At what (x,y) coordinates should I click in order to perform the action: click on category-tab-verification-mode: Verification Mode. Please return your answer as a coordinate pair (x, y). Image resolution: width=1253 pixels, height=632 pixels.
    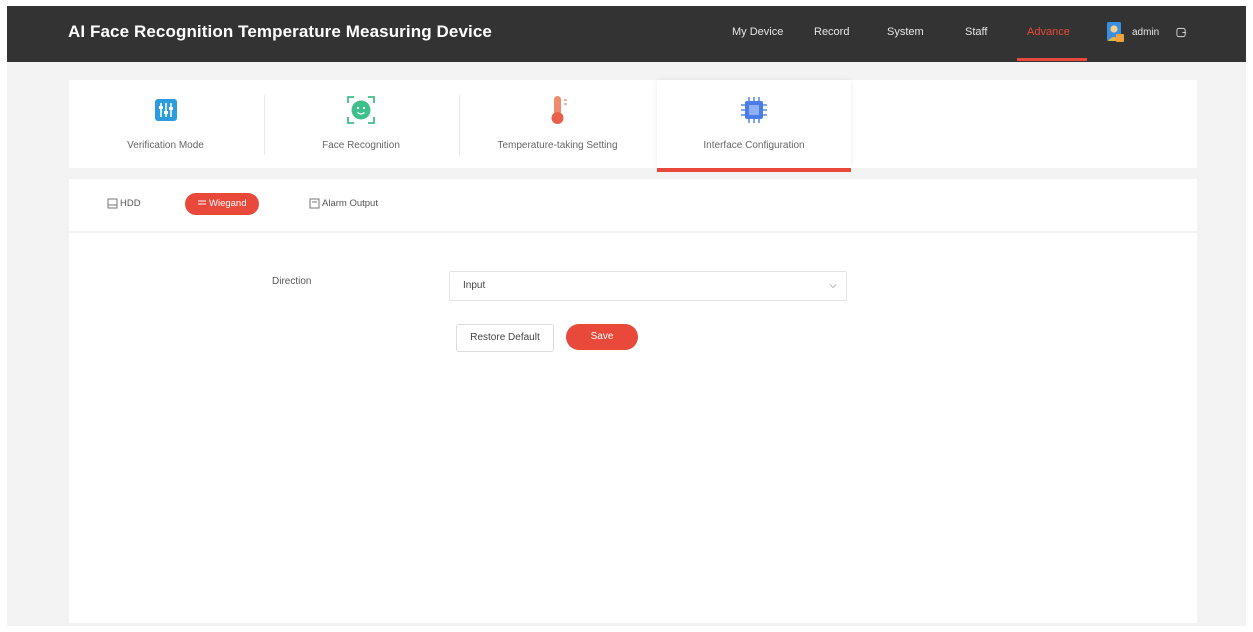
    Looking at the image, I should click on (165, 124).